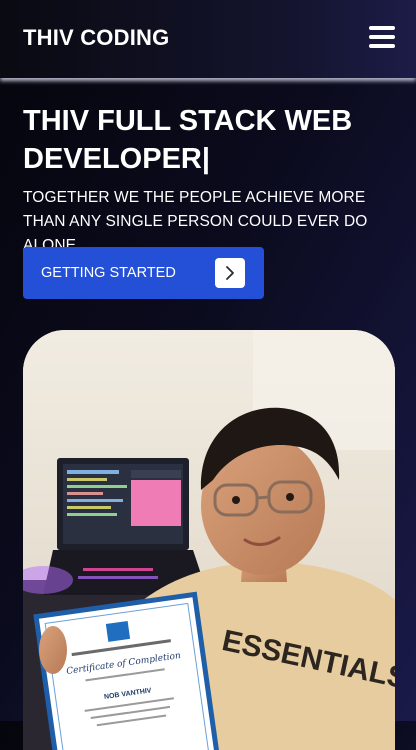 This screenshot has height=750, width=416. Describe the element at coordinates (382, 37) in the screenshot. I see `hamburger-menu-icon` at that location.